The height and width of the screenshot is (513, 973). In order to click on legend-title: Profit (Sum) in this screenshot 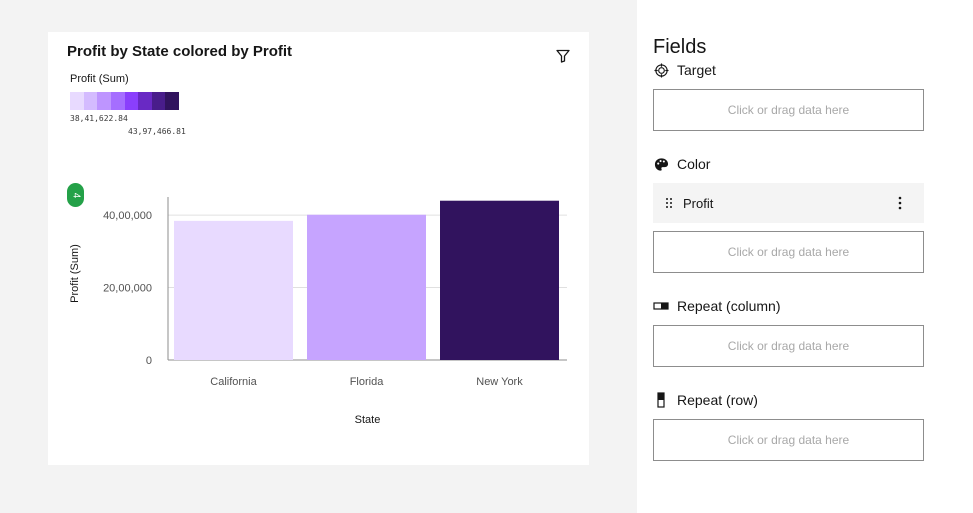, I will do `click(99, 79)`.